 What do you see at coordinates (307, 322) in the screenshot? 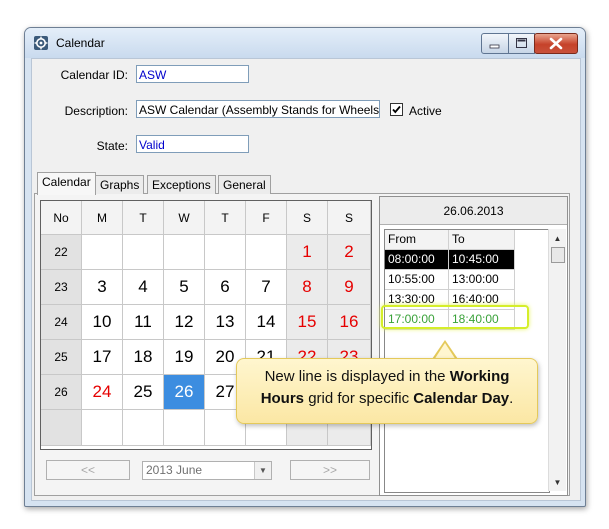
I see `calendar-day-cell: 15` at bounding box center [307, 322].